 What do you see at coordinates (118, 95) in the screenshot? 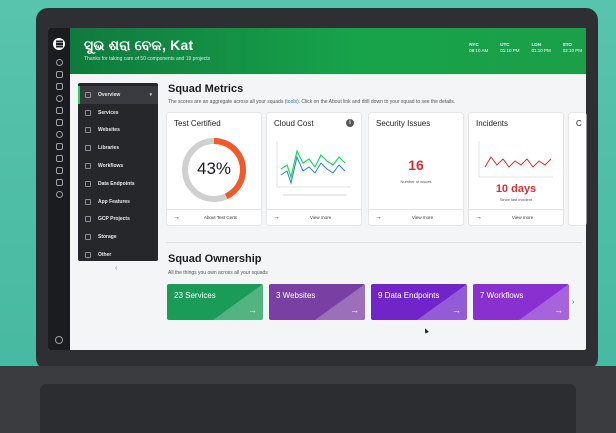
I see `sidebar-item-overview: Overview ▾` at bounding box center [118, 95].